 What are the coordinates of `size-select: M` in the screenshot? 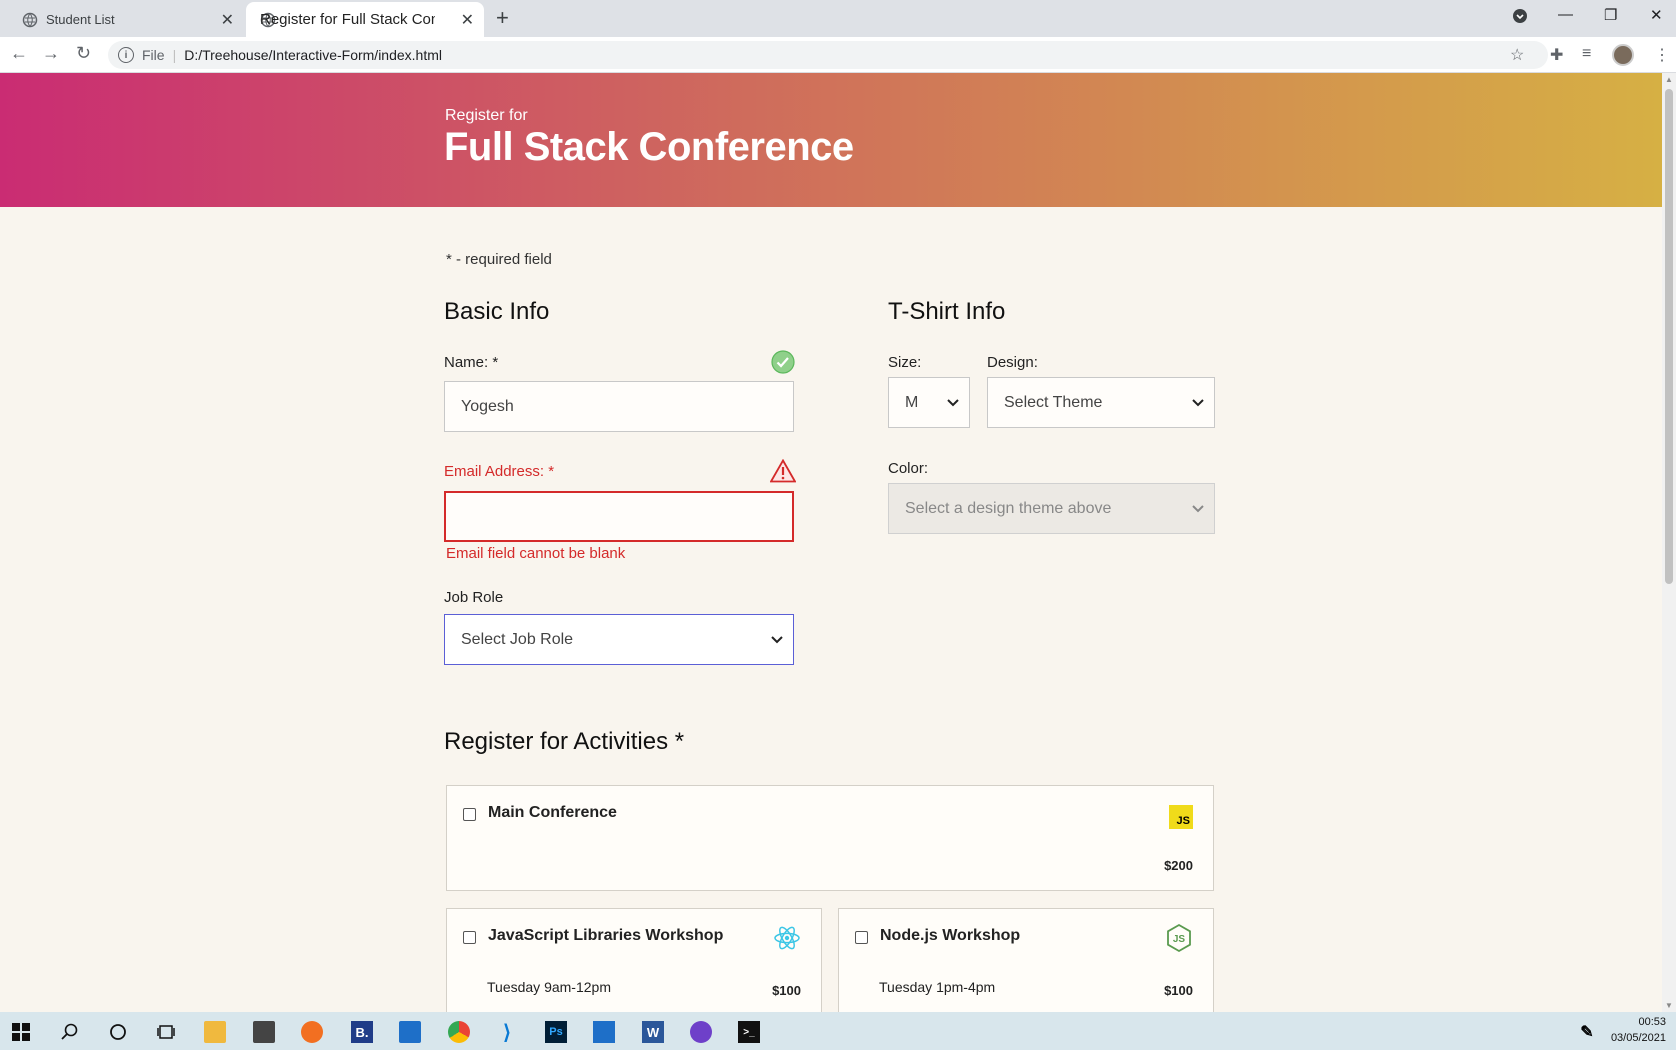 It's located at (929, 402).